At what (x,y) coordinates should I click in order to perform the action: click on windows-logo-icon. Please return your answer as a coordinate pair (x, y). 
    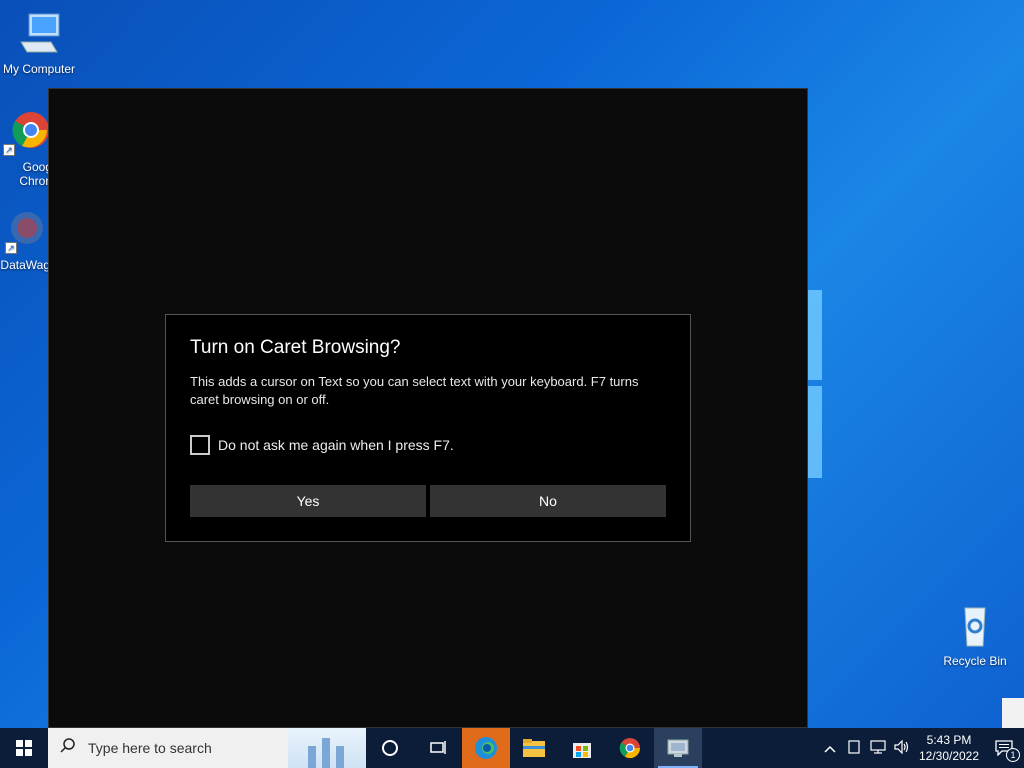
    Looking at the image, I should click on (24, 748).